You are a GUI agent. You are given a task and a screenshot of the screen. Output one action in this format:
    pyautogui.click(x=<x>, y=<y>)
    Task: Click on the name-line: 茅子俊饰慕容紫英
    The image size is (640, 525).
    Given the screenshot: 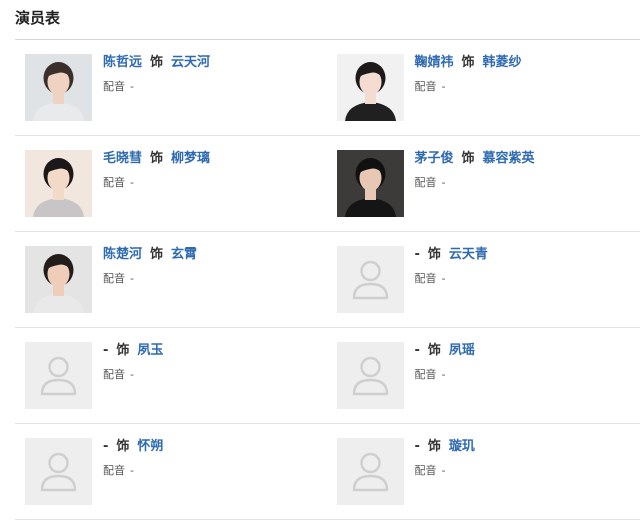 What is the action you would take?
    pyautogui.click(x=475, y=159)
    